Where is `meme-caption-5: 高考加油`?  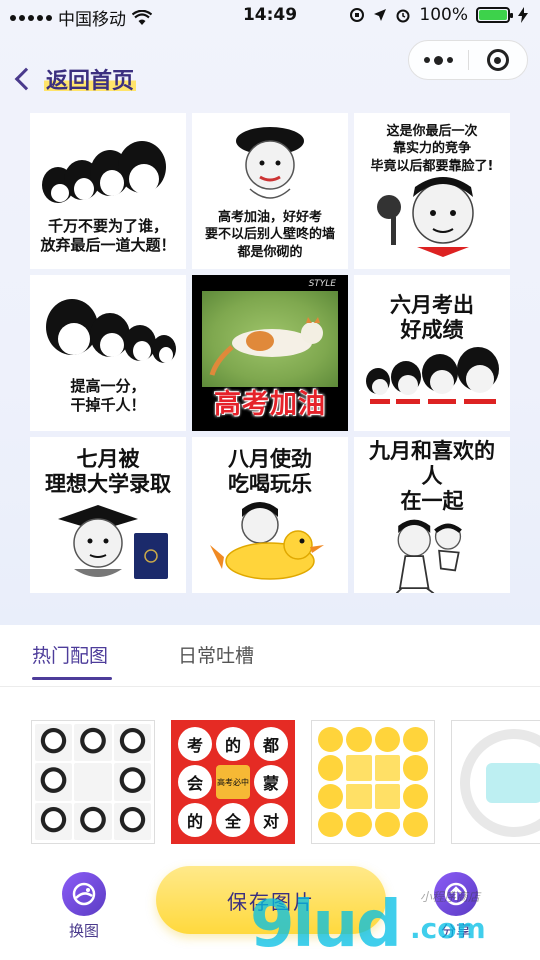 meme-caption-5: 高考加油 is located at coordinates (270, 404).